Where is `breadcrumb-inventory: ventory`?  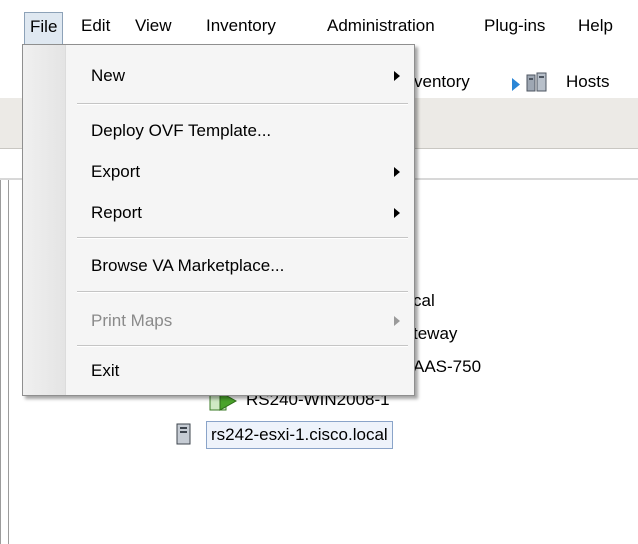
breadcrumb-inventory: ventory is located at coordinates (442, 82).